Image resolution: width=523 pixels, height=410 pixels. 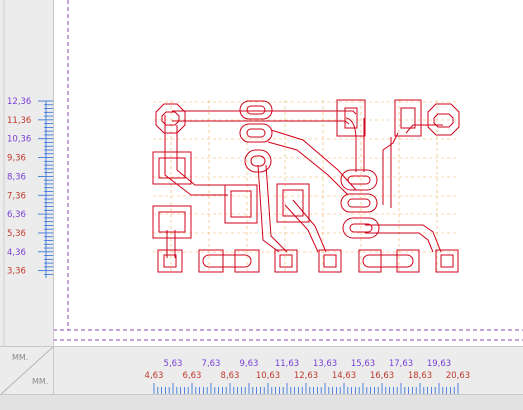 I want to click on vertical-unit-label: MM., so click(x=20, y=357).